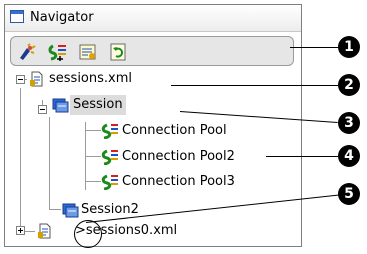 The height and width of the screenshot is (254, 367). What do you see at coordinates (62, 17) in the screenshot?
I see `navigator-title: Navigator` at bounding box center [62, 17].